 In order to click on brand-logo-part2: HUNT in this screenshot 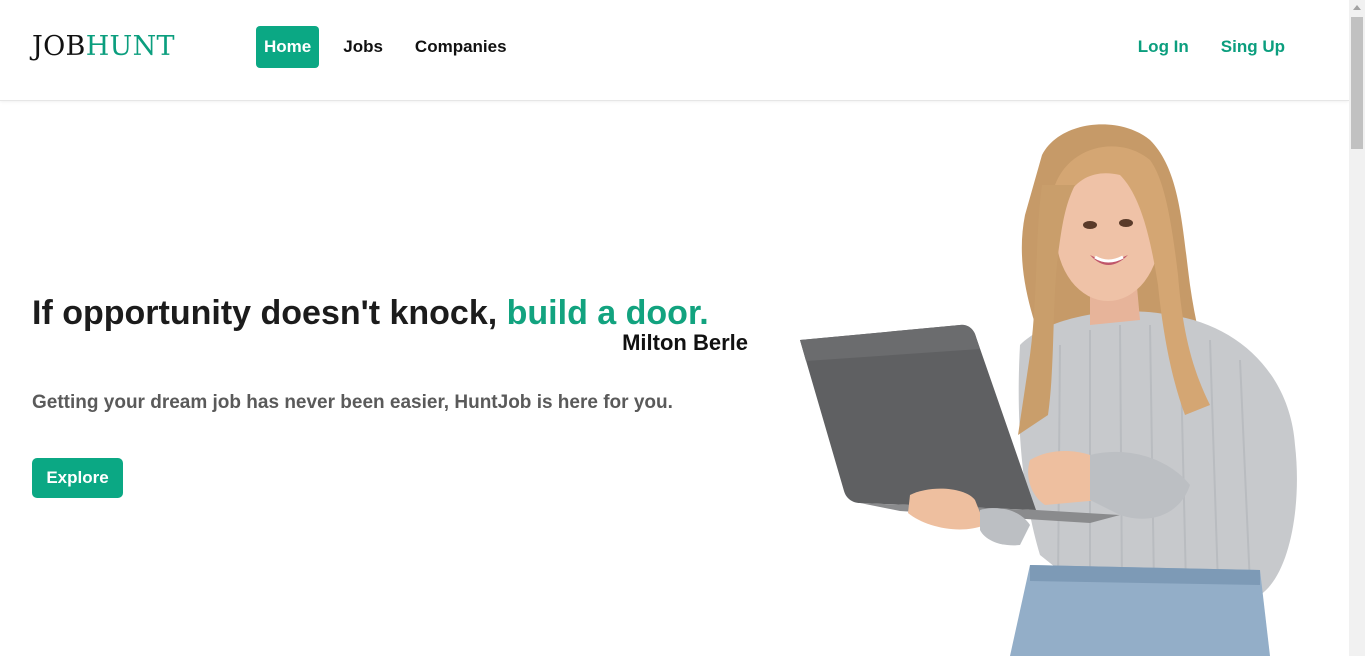, I will do `click(130, 46)`.